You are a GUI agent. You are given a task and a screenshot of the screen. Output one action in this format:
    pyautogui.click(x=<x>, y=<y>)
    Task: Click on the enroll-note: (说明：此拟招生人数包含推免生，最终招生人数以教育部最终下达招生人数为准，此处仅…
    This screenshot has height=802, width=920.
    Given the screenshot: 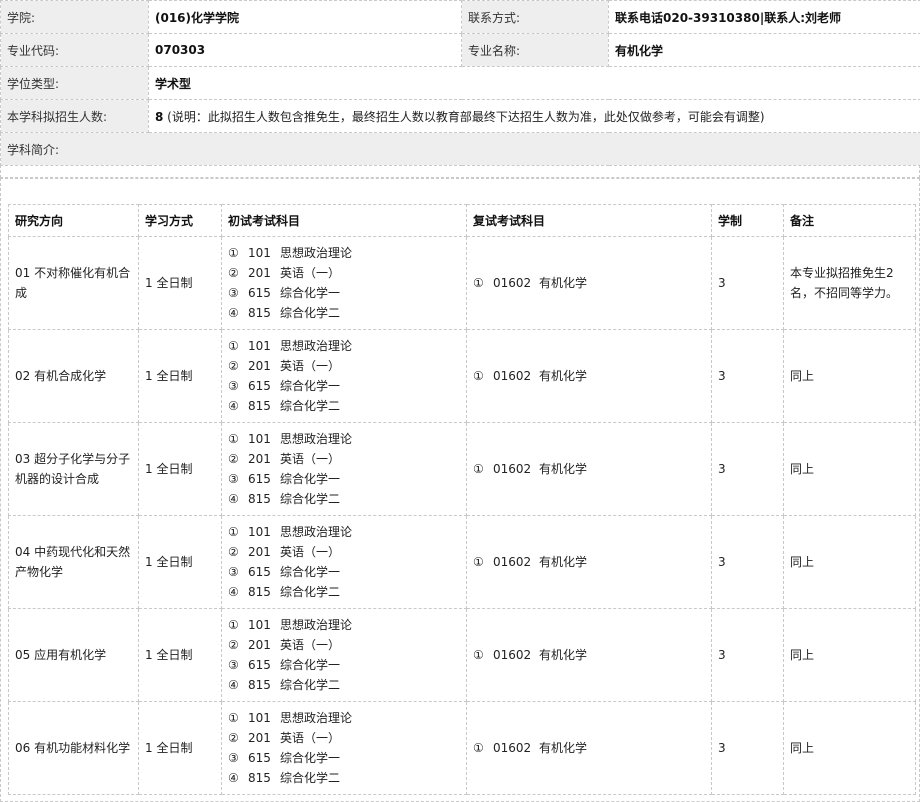 What is the action you would take?
    pyautogui.click(x=463, y=117)
    